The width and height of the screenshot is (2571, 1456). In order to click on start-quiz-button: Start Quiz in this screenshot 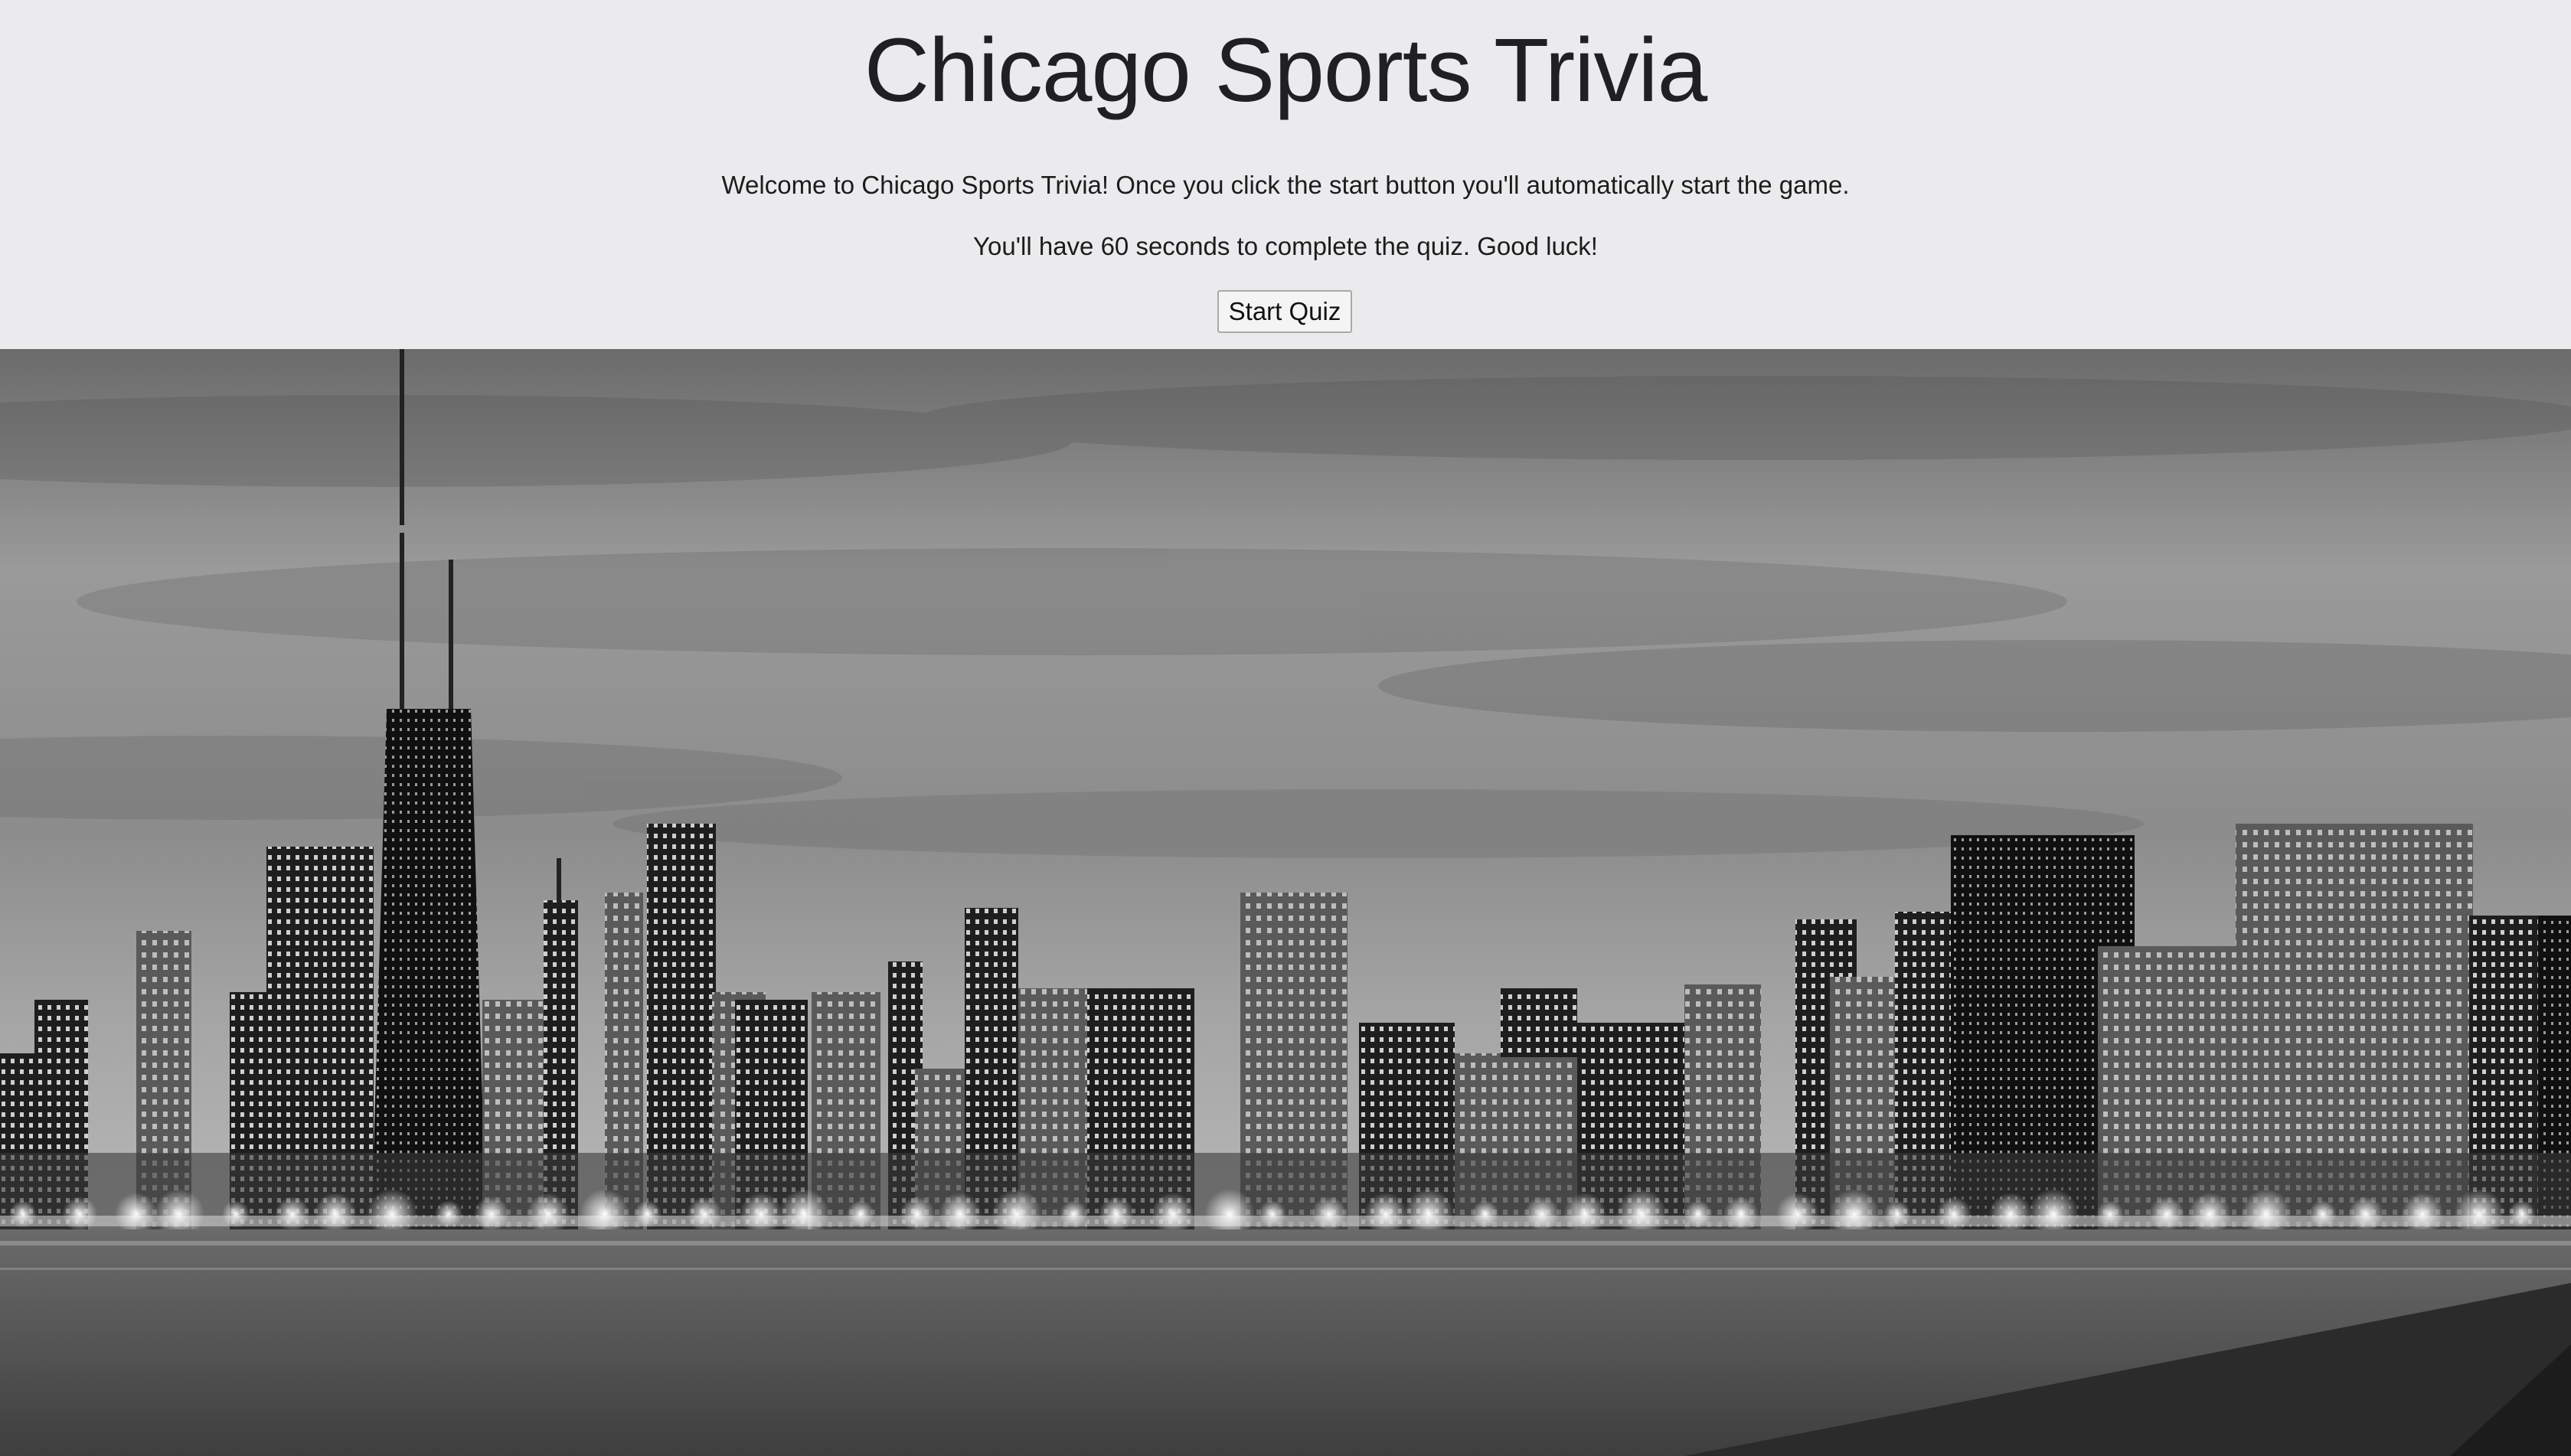, I will do `click(1284, 311)`.